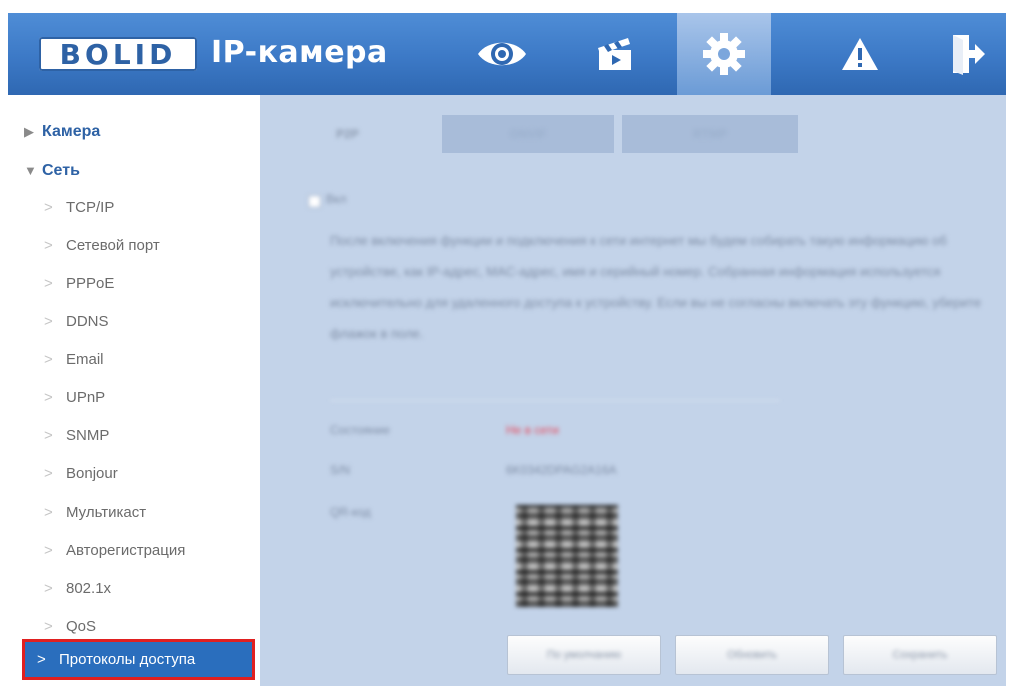  Describe the element at coordinates (340, 470) in the screenshot. I see `sn-label: S/N` at that location.